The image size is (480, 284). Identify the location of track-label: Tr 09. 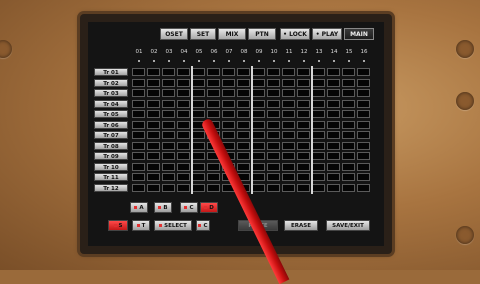
(111, 156).